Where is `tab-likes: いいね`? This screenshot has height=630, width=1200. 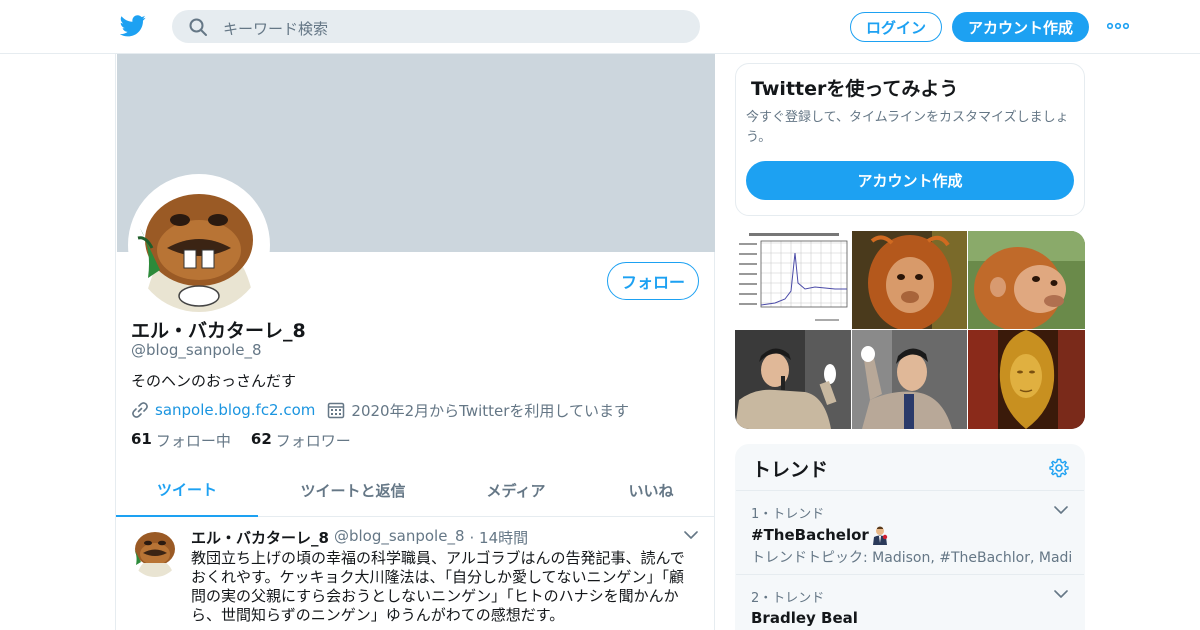 tab-likes: いいね is located at coordinates (651, 490).